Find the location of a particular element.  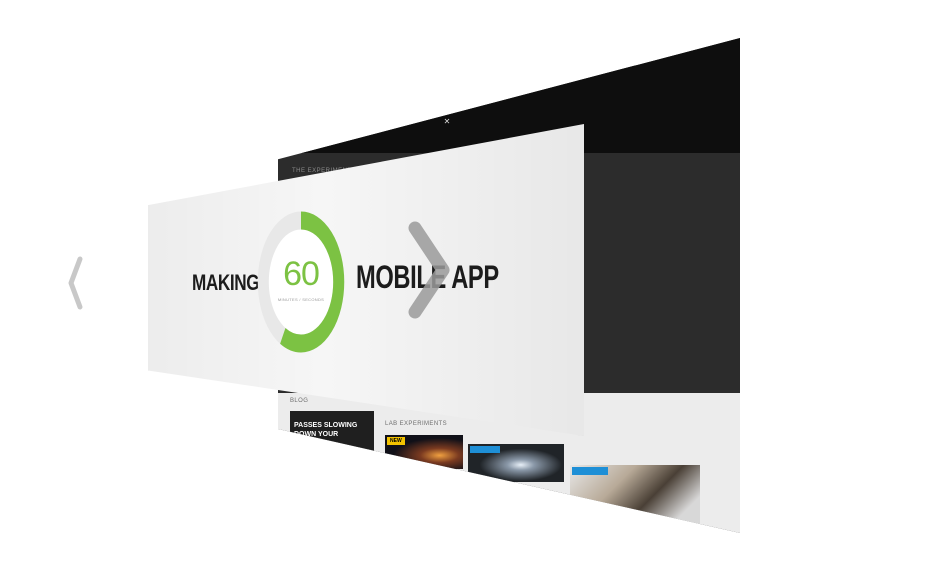

prev-button is located at coordinates (75, 283).